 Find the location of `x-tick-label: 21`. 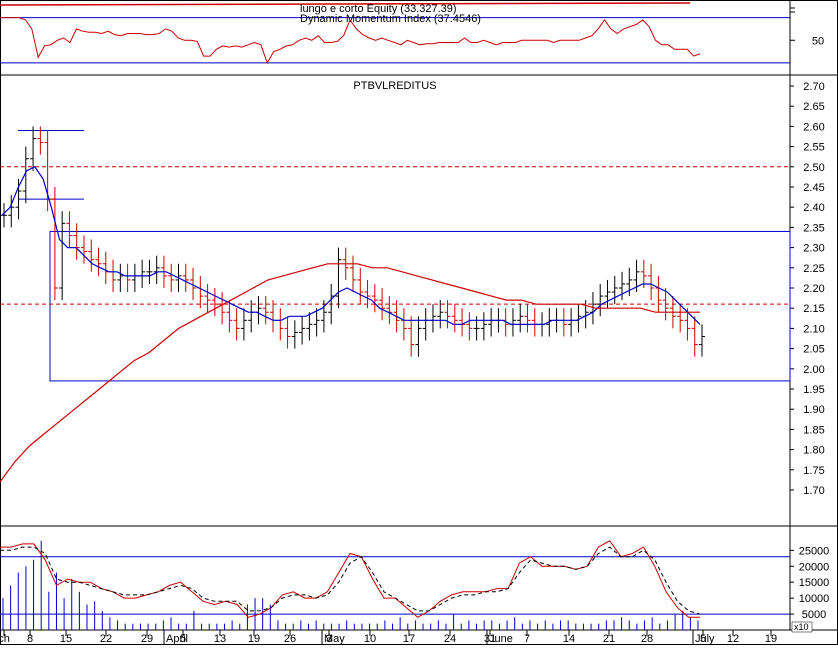

x-tick-label: 21 is located at coordinates (609, 639).